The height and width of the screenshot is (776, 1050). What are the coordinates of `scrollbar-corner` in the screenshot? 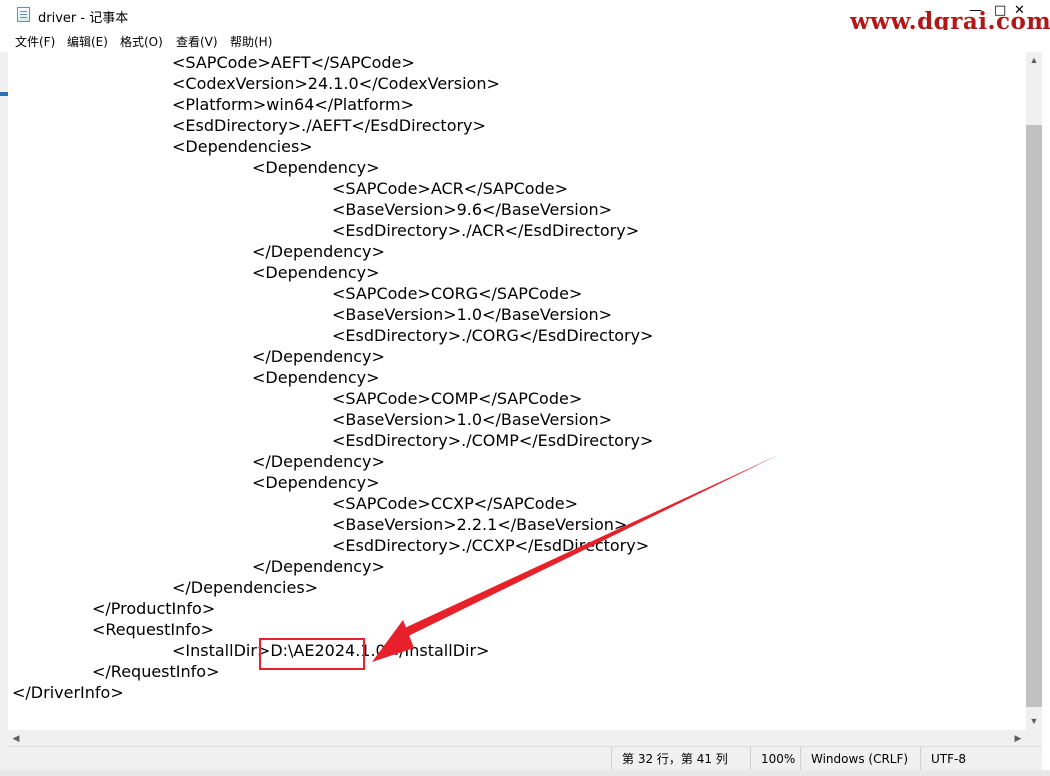 It's located at (1034, 738).